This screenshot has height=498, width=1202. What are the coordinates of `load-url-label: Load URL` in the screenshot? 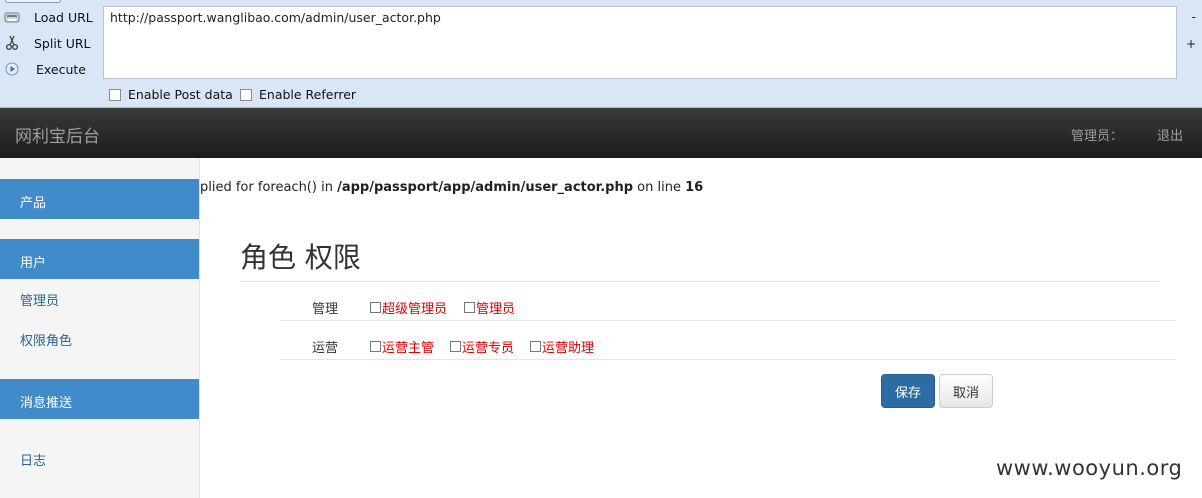 It's located at (63, 17).